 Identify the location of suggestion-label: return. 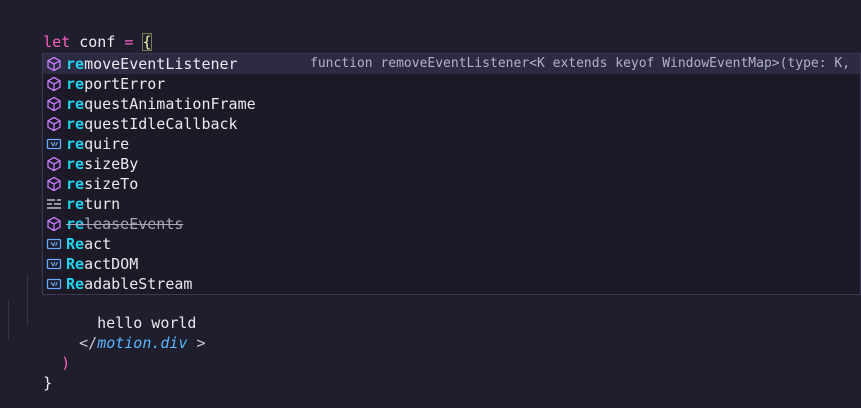
(93, 204).